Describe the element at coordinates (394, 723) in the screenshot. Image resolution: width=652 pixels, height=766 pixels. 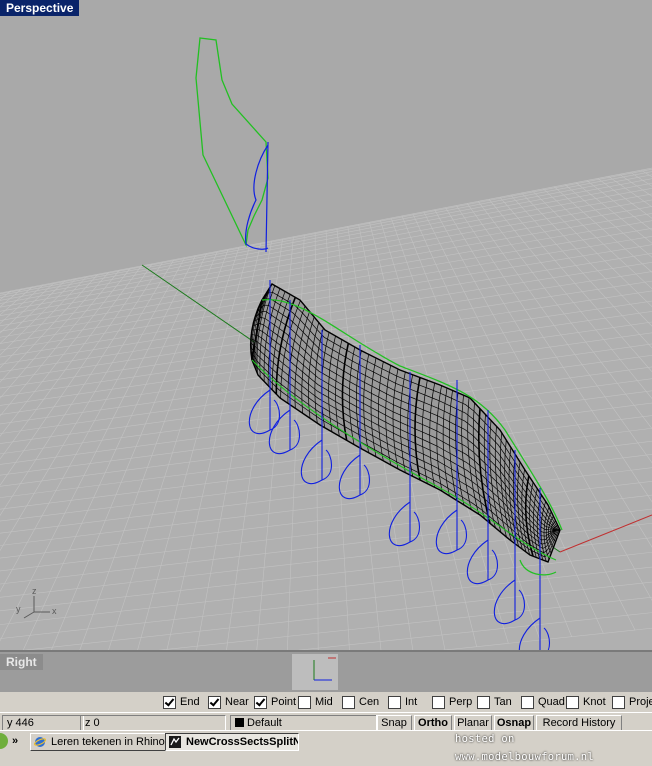
I see `snap-button: Snap` at that location.